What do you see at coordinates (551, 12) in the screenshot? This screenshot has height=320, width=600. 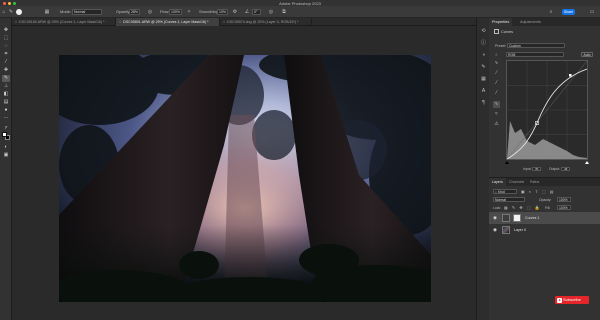 I see `search-icon: ⌕` at bounding box center [551, 12].